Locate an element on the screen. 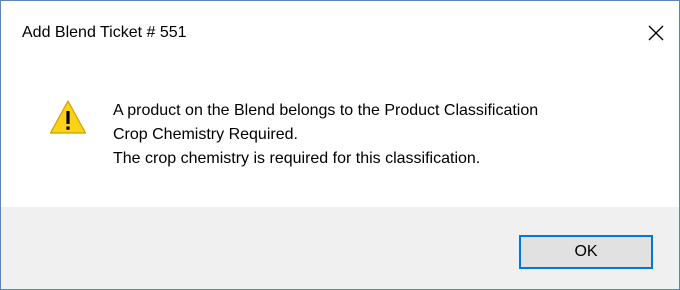  close-button is located at coordinates (656, 33).